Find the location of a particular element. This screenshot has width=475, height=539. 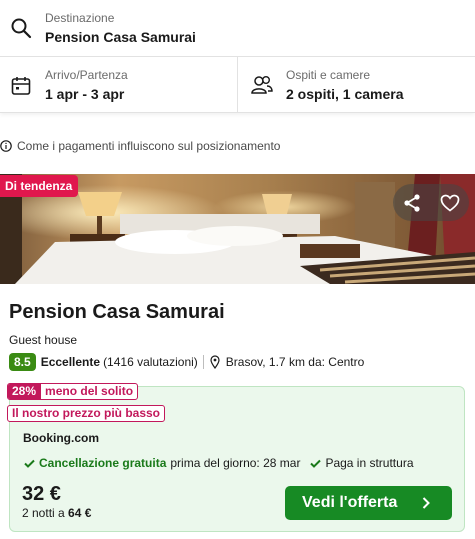

nightly-price: 32 € is located at coordinates (41, 494).